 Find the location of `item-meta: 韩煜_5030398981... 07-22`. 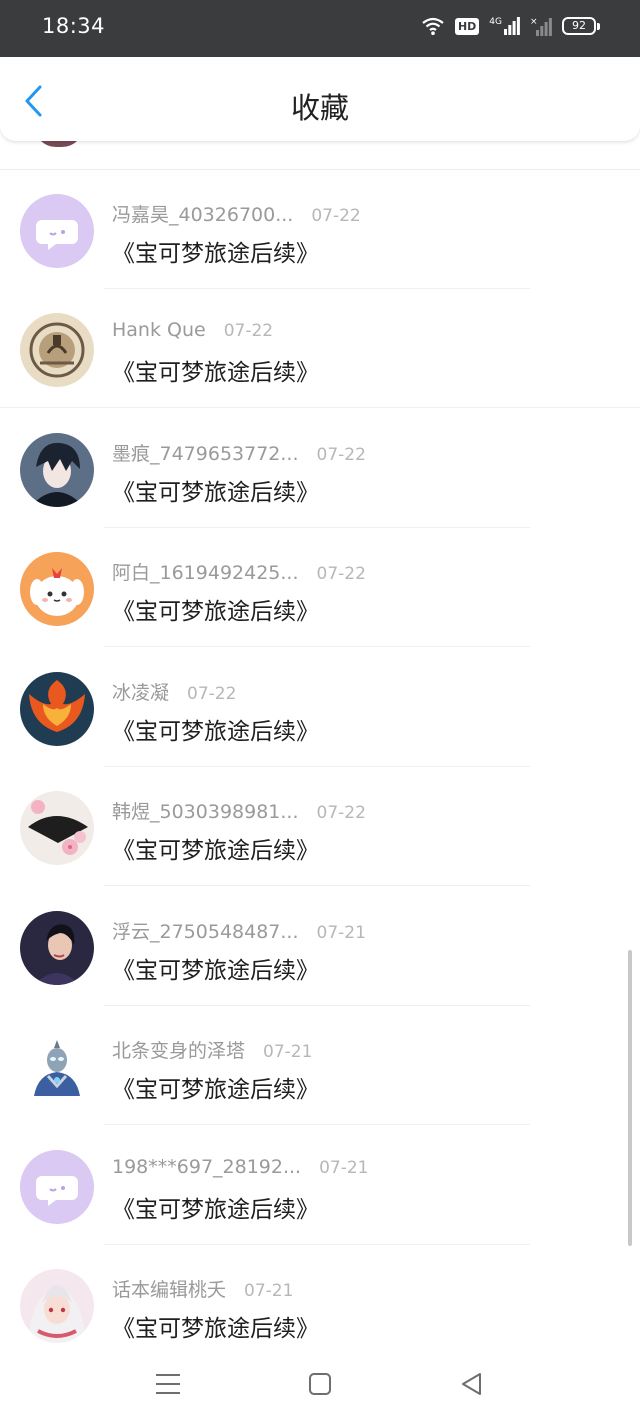

item-meta: 韩煜_5030398981... 07-22 is located at coordinates (239, 810).